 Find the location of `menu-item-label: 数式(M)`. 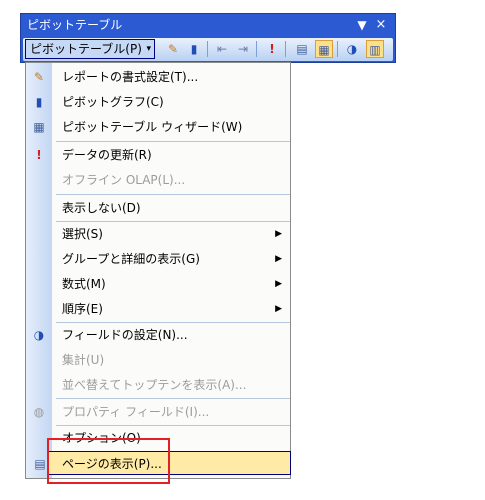

menu-item-label: 数式(M) is located at coordinates (84, 284).